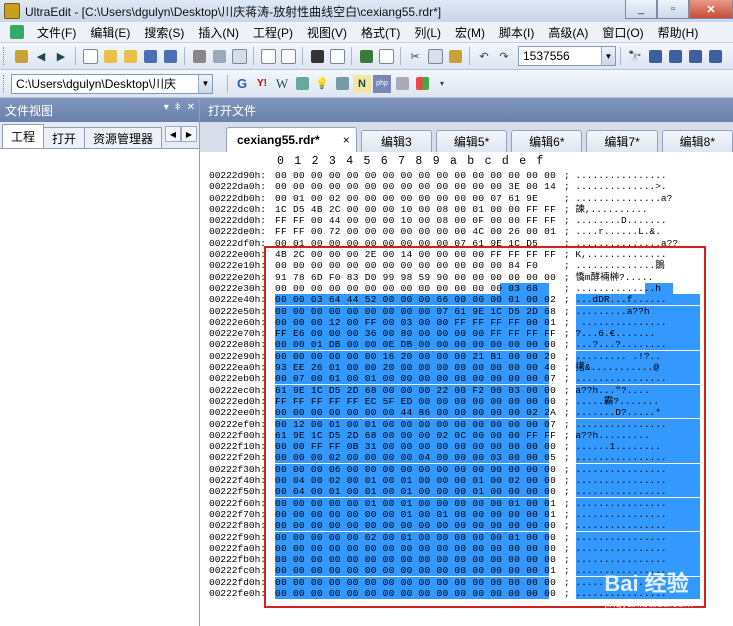 The height and width of the screenshot is (626, 733). Describe the element at coordinates (422, 84) in the screenshot. I see `windows-icon` at that location.